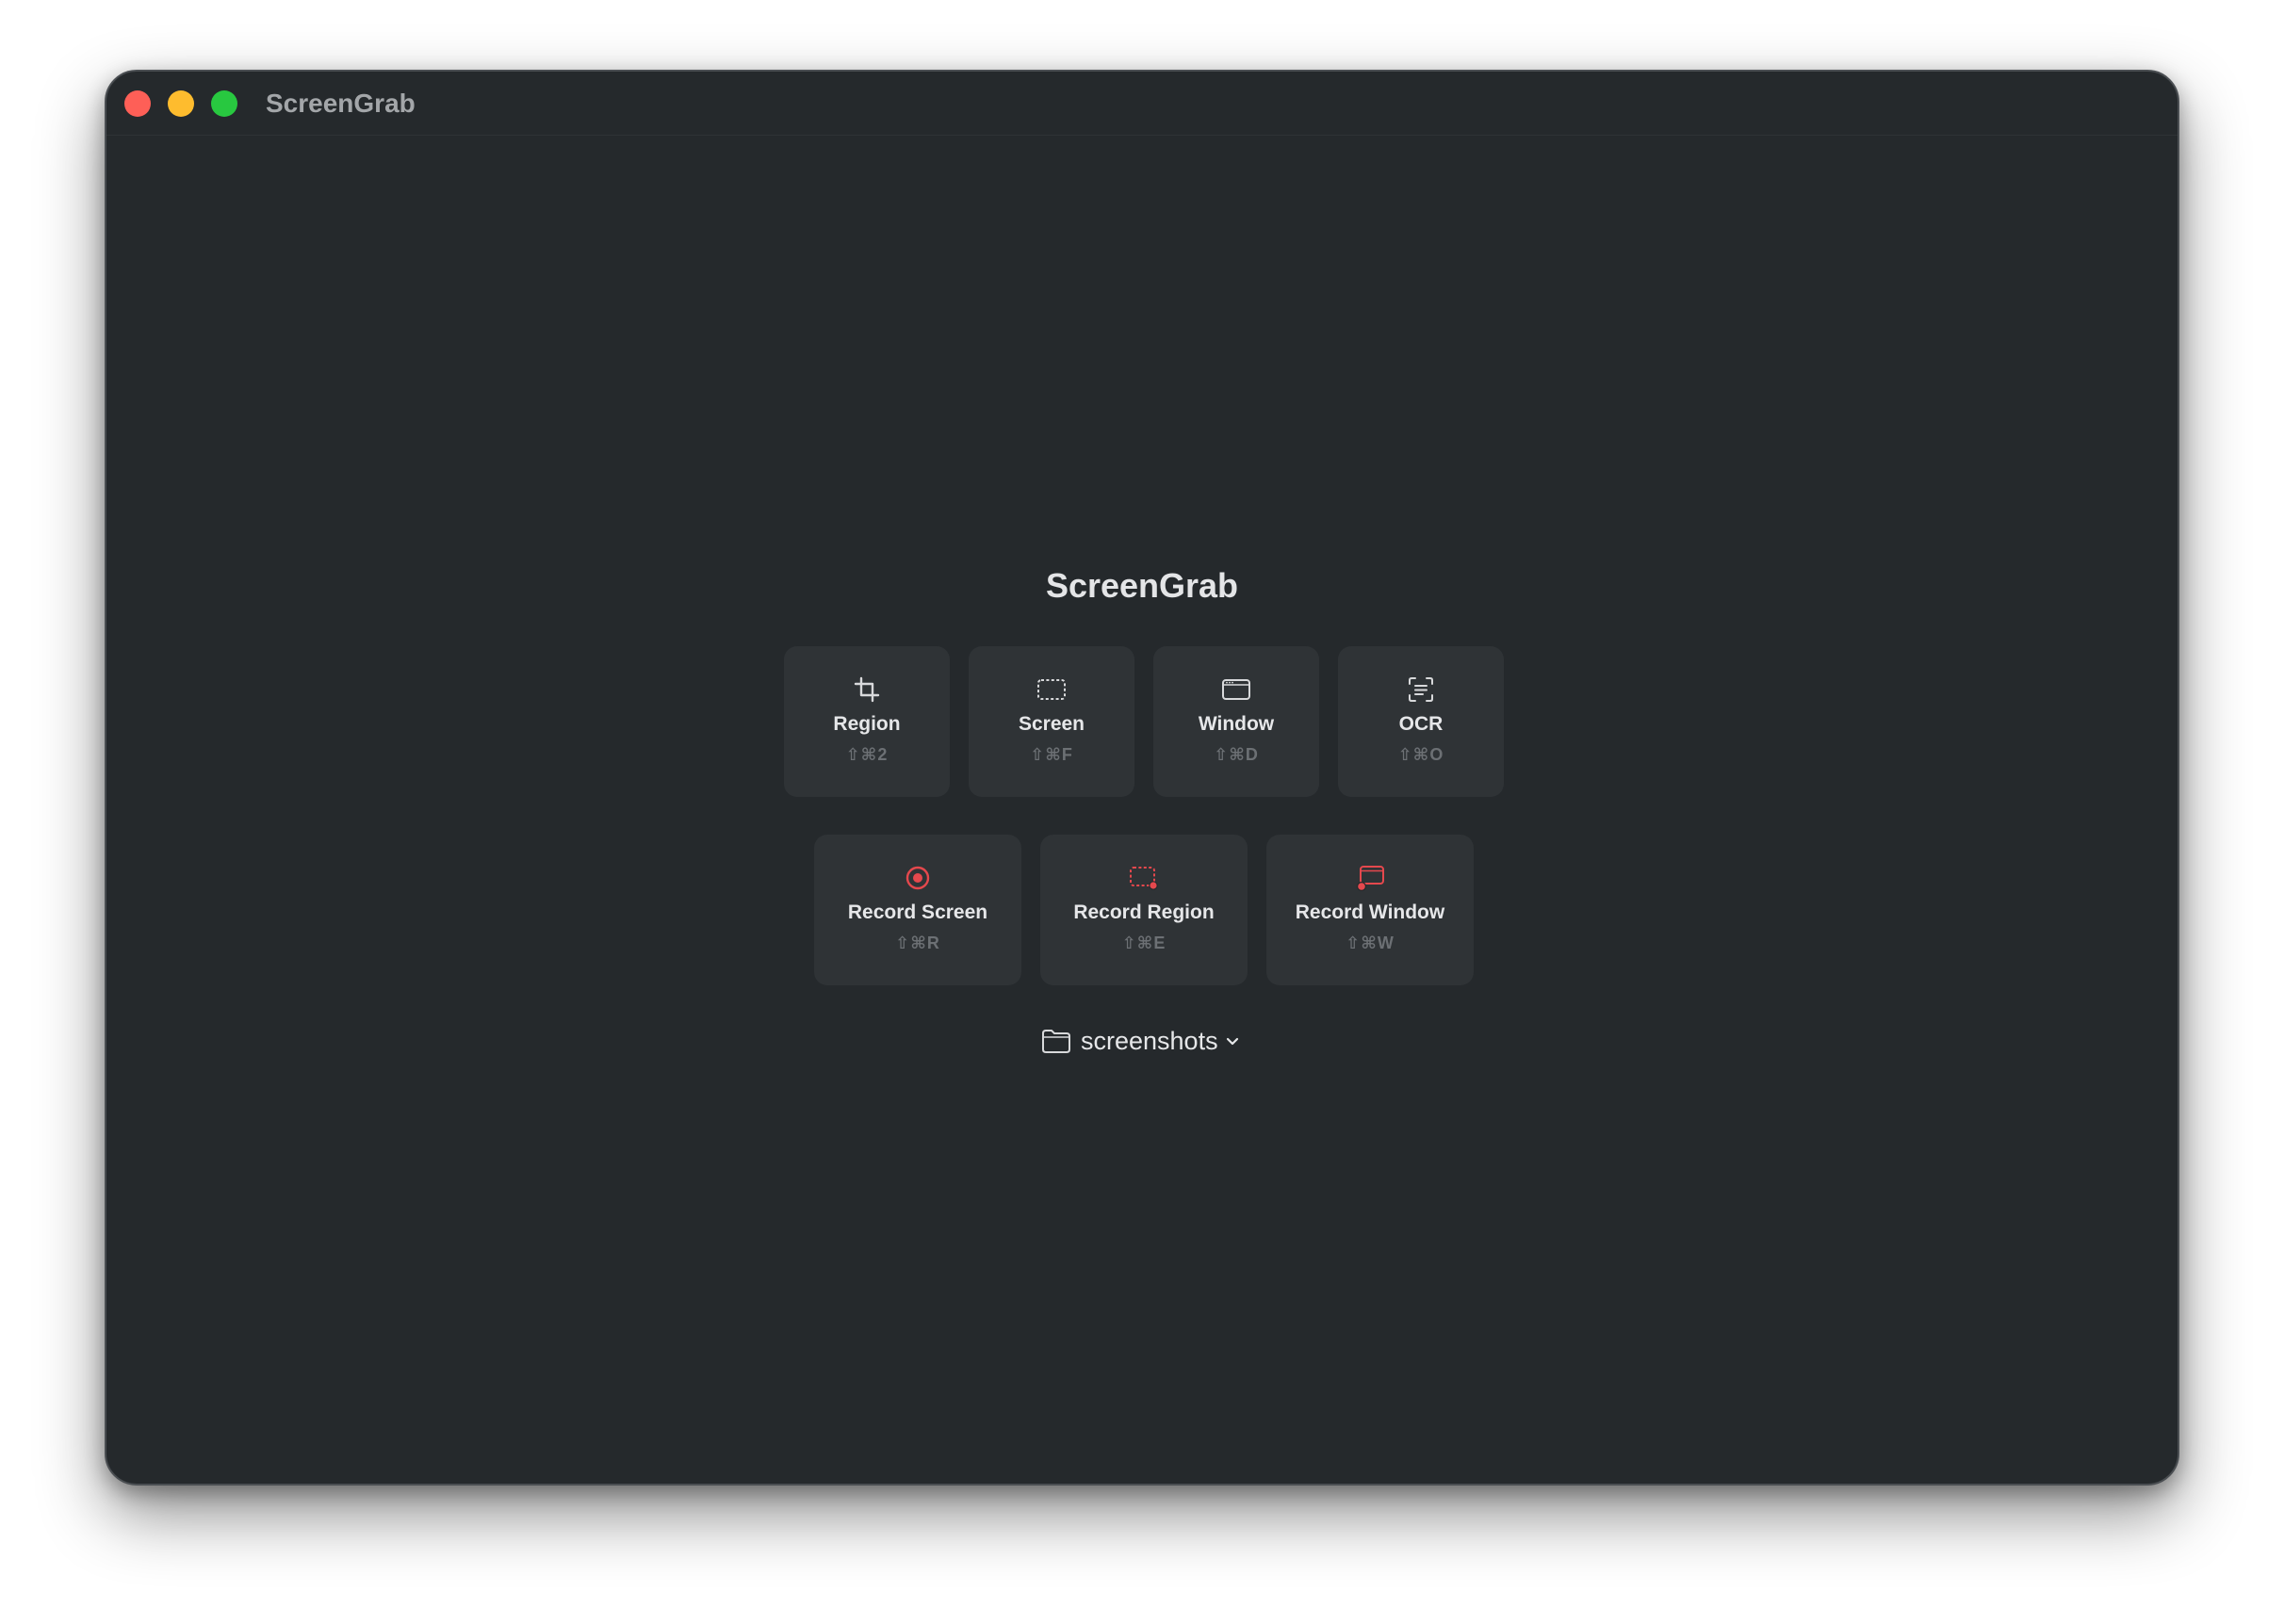 This screenshot has width=2284, height=1624. What do you see at coordinates (1370, 878) in the screenshot?
I see `record-window-icon` at bounding box center [1370, 878].